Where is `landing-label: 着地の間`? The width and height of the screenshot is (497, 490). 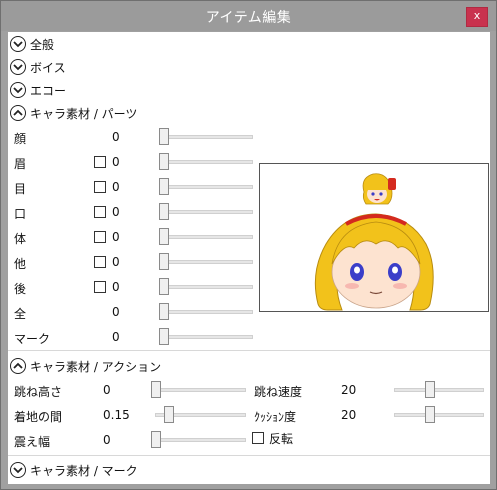 landing-label: 着地の間 is located at coordinates (38, 417).